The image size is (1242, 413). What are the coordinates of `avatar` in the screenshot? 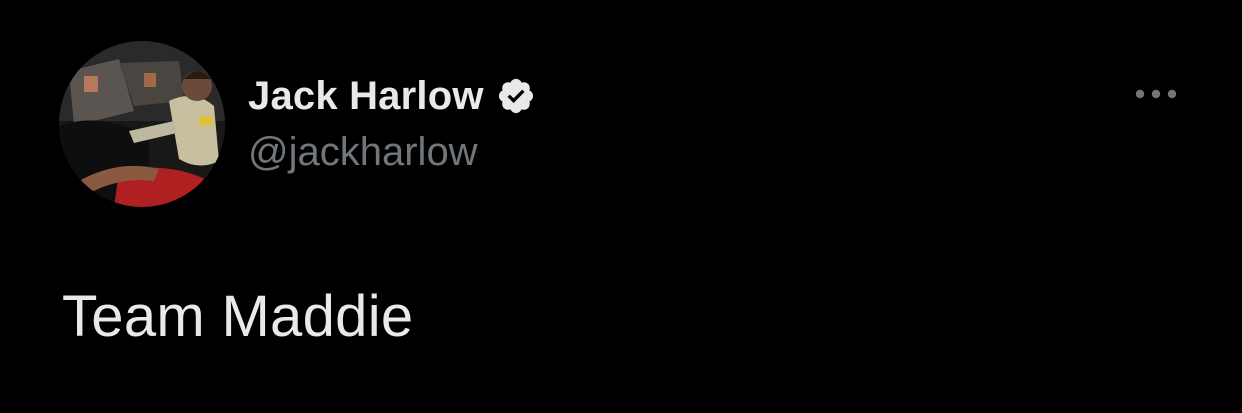 It's located at (142, 124).